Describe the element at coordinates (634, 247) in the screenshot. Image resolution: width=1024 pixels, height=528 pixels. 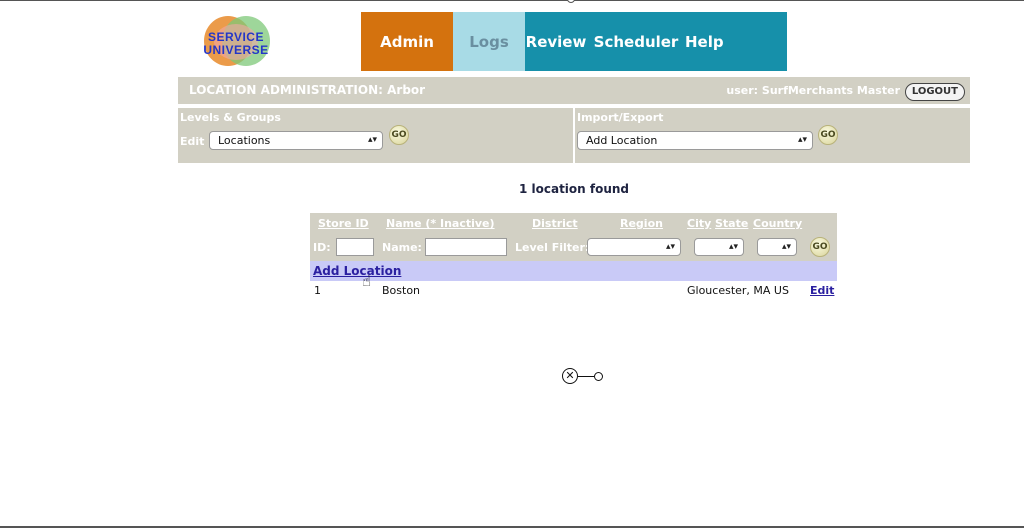
I see `level-filter-select: ▴▾` at that location.